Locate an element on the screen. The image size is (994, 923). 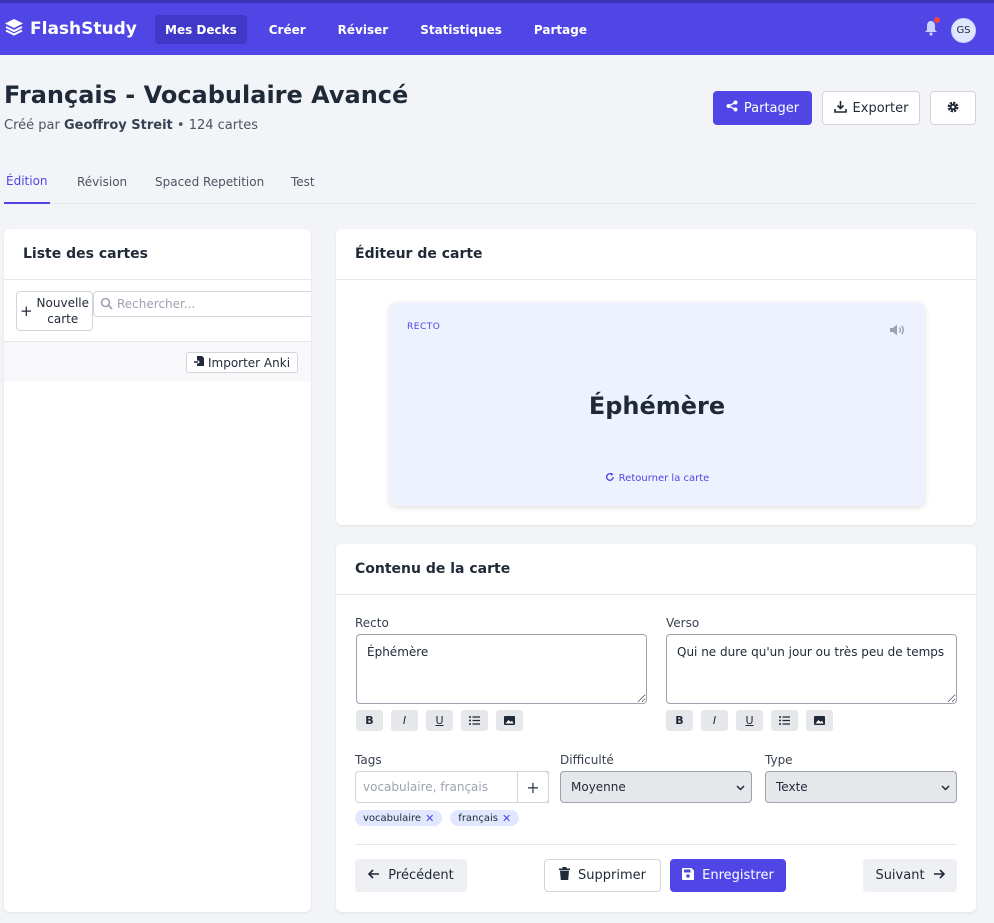
flashcard-preview: RECTO Éphémère Retourner la carte is located at coordinates (657, 404).